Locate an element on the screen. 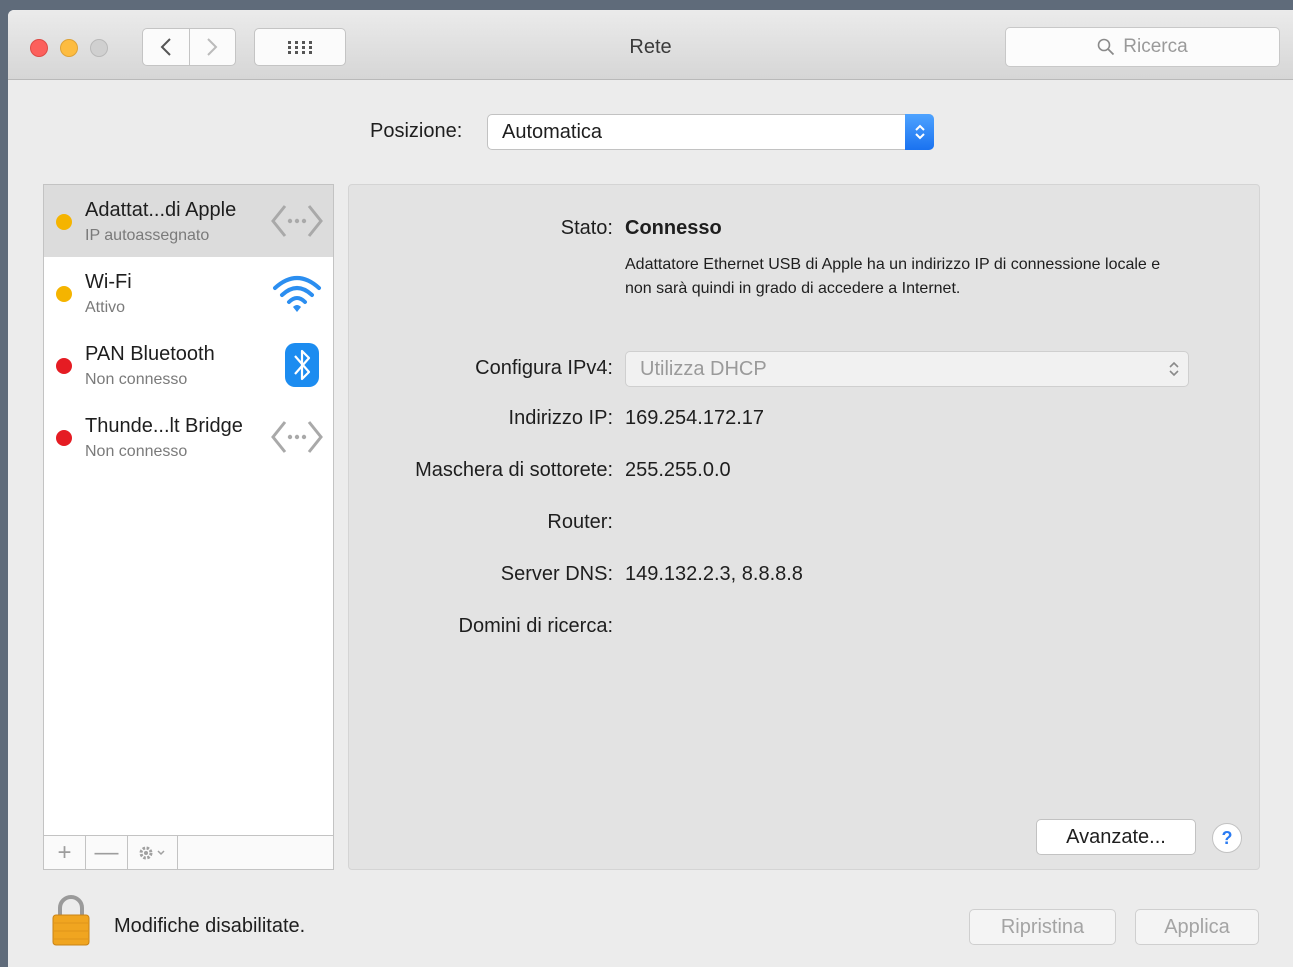  help-button: ? is located at coordinates (1227, 838).